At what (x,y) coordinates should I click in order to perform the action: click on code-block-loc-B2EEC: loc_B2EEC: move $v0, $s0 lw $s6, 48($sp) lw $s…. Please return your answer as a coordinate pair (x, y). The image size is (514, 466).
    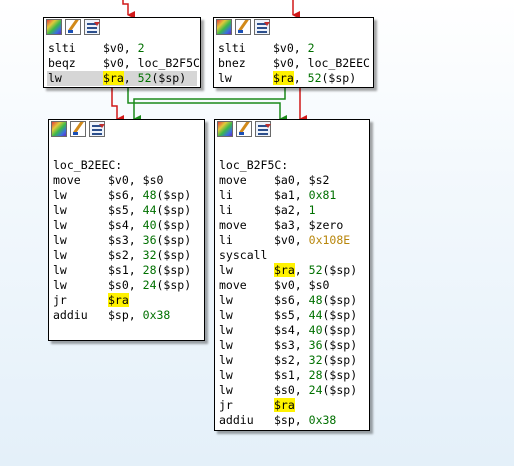
    Looking at the image, I should click on (126, 230).